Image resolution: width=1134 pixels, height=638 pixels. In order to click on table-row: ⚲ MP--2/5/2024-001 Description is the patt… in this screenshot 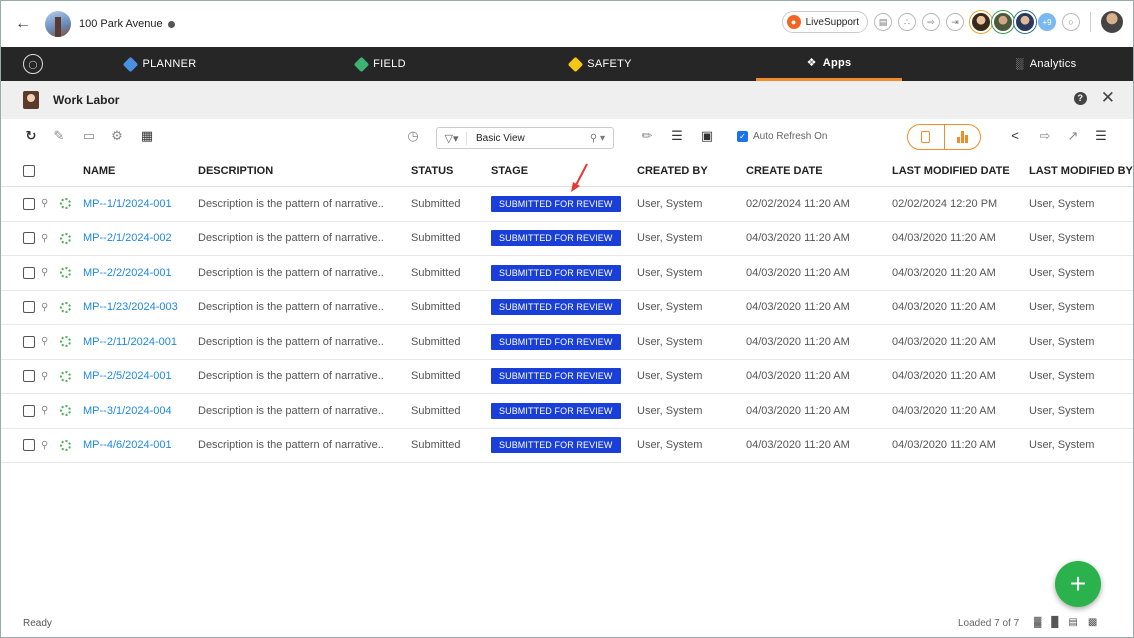, I will do `click(567, 377)`.